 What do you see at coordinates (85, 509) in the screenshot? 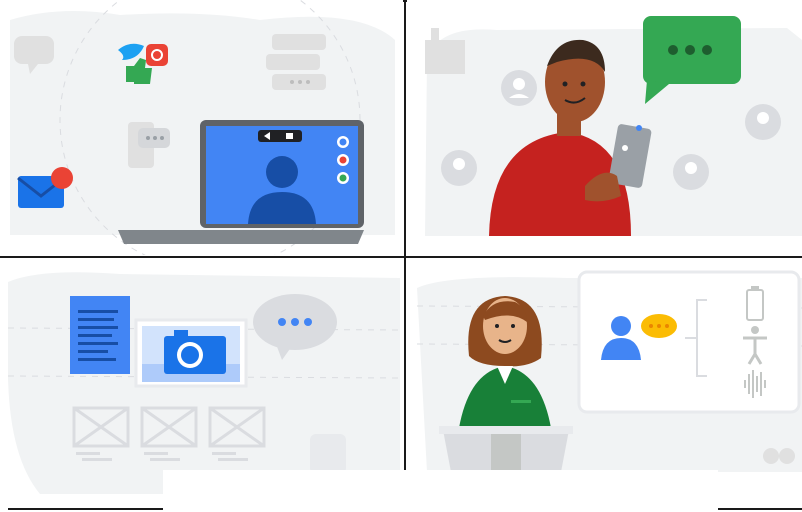
I see `bottom-border-left` at bounding box center [85, 509].